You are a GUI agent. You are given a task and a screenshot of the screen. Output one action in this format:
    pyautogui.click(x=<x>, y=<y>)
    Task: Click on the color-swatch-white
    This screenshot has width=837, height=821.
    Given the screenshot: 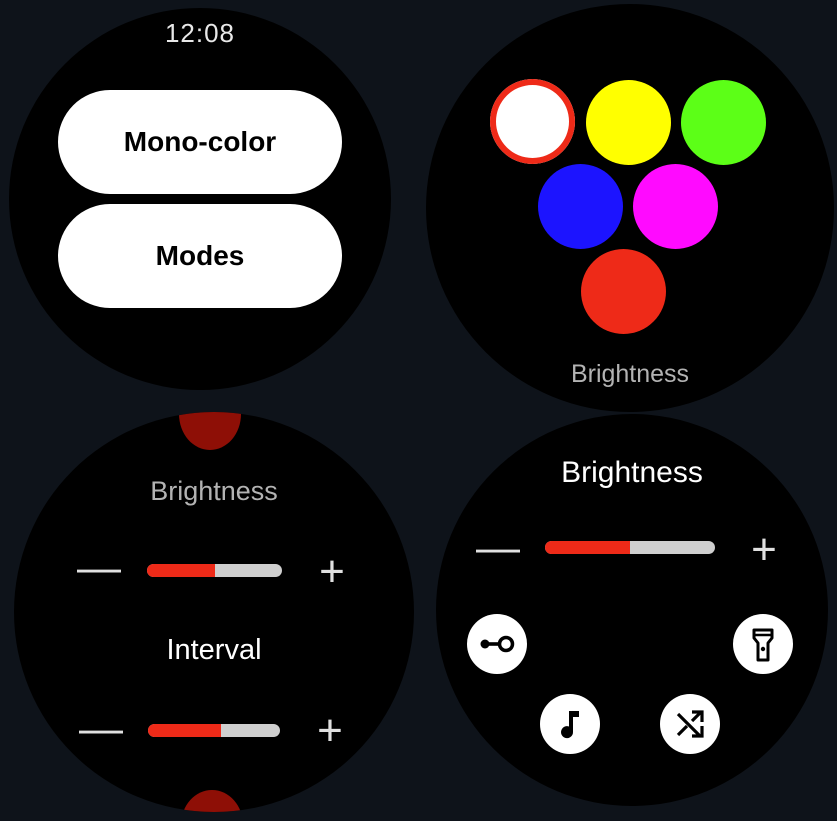 What is the action you would take?
    pyautogui.click(x=532, y=121)
    